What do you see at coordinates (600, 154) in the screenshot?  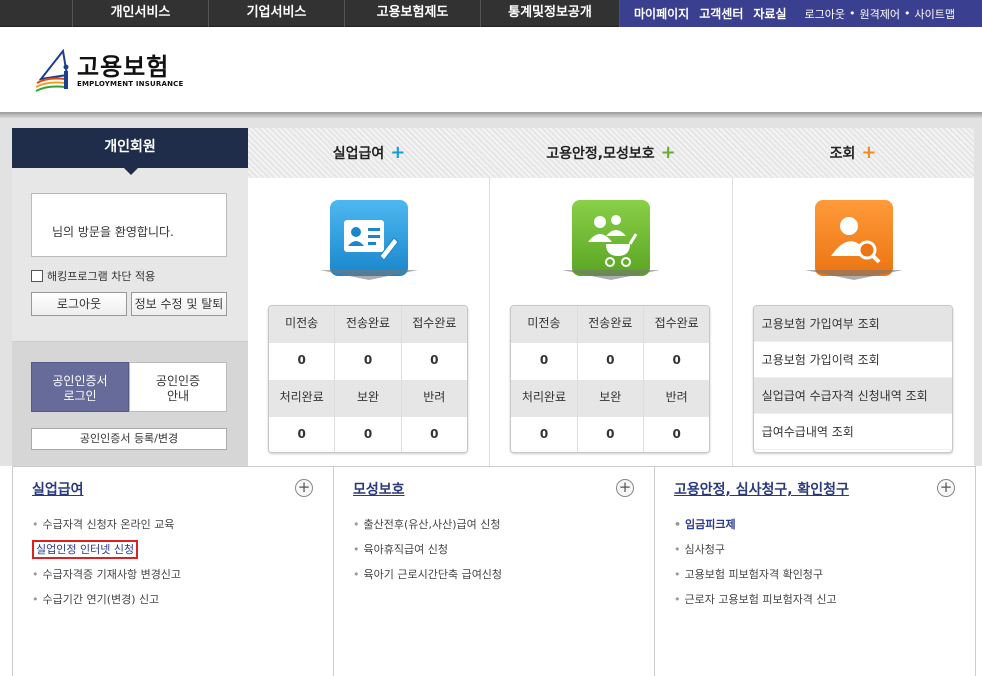 I see `tab-label: 고용안정,모성보호` at bounding box center [600, 154].